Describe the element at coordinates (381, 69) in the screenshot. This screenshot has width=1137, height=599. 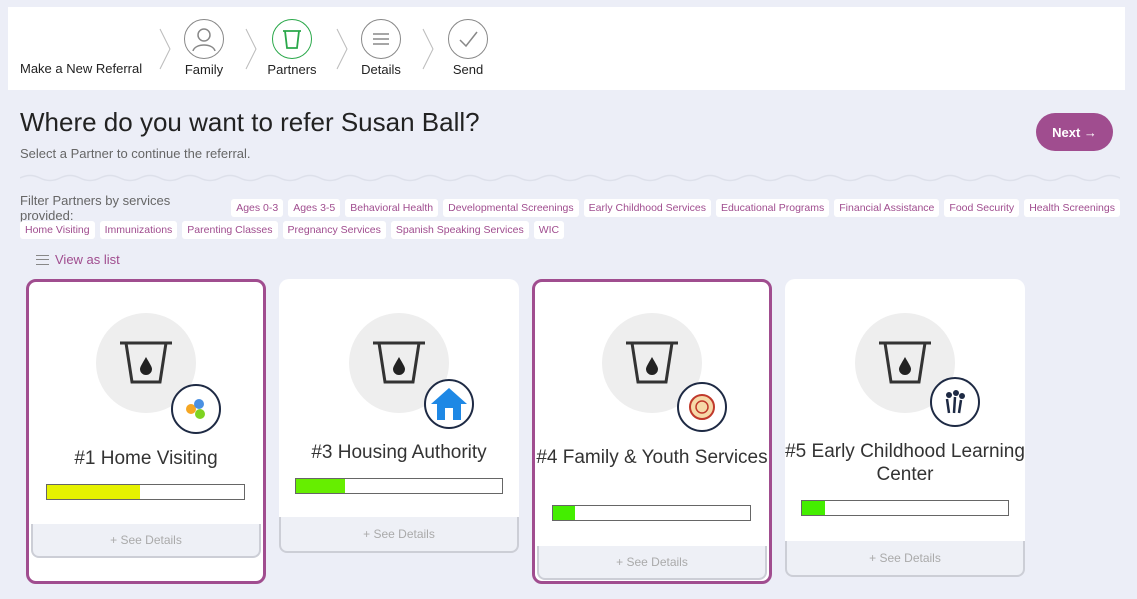
I see `step-label: Details` at that location.